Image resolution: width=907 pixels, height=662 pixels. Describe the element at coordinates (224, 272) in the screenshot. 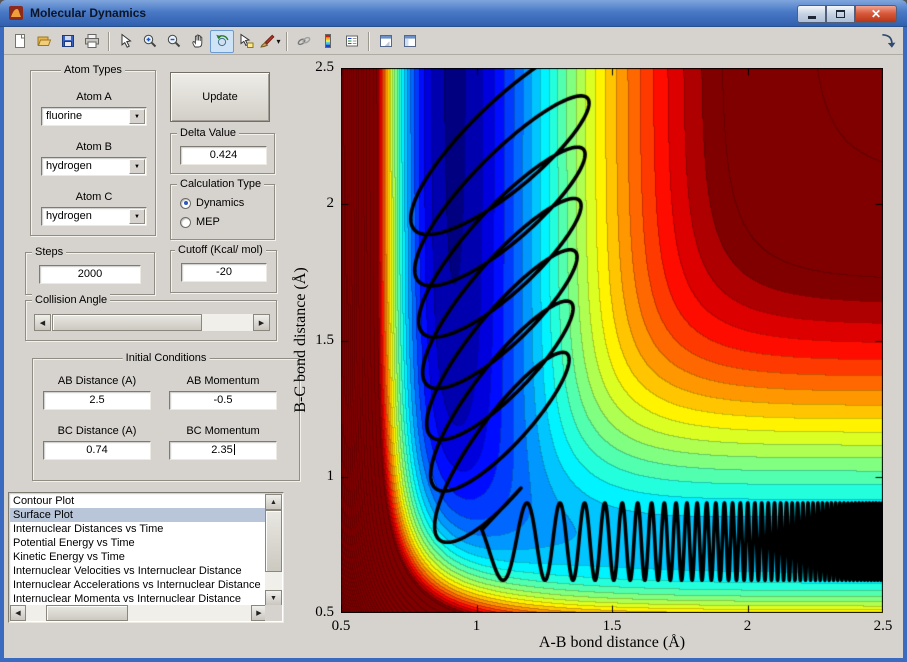

I see `cutoff-input: -20` at that location.